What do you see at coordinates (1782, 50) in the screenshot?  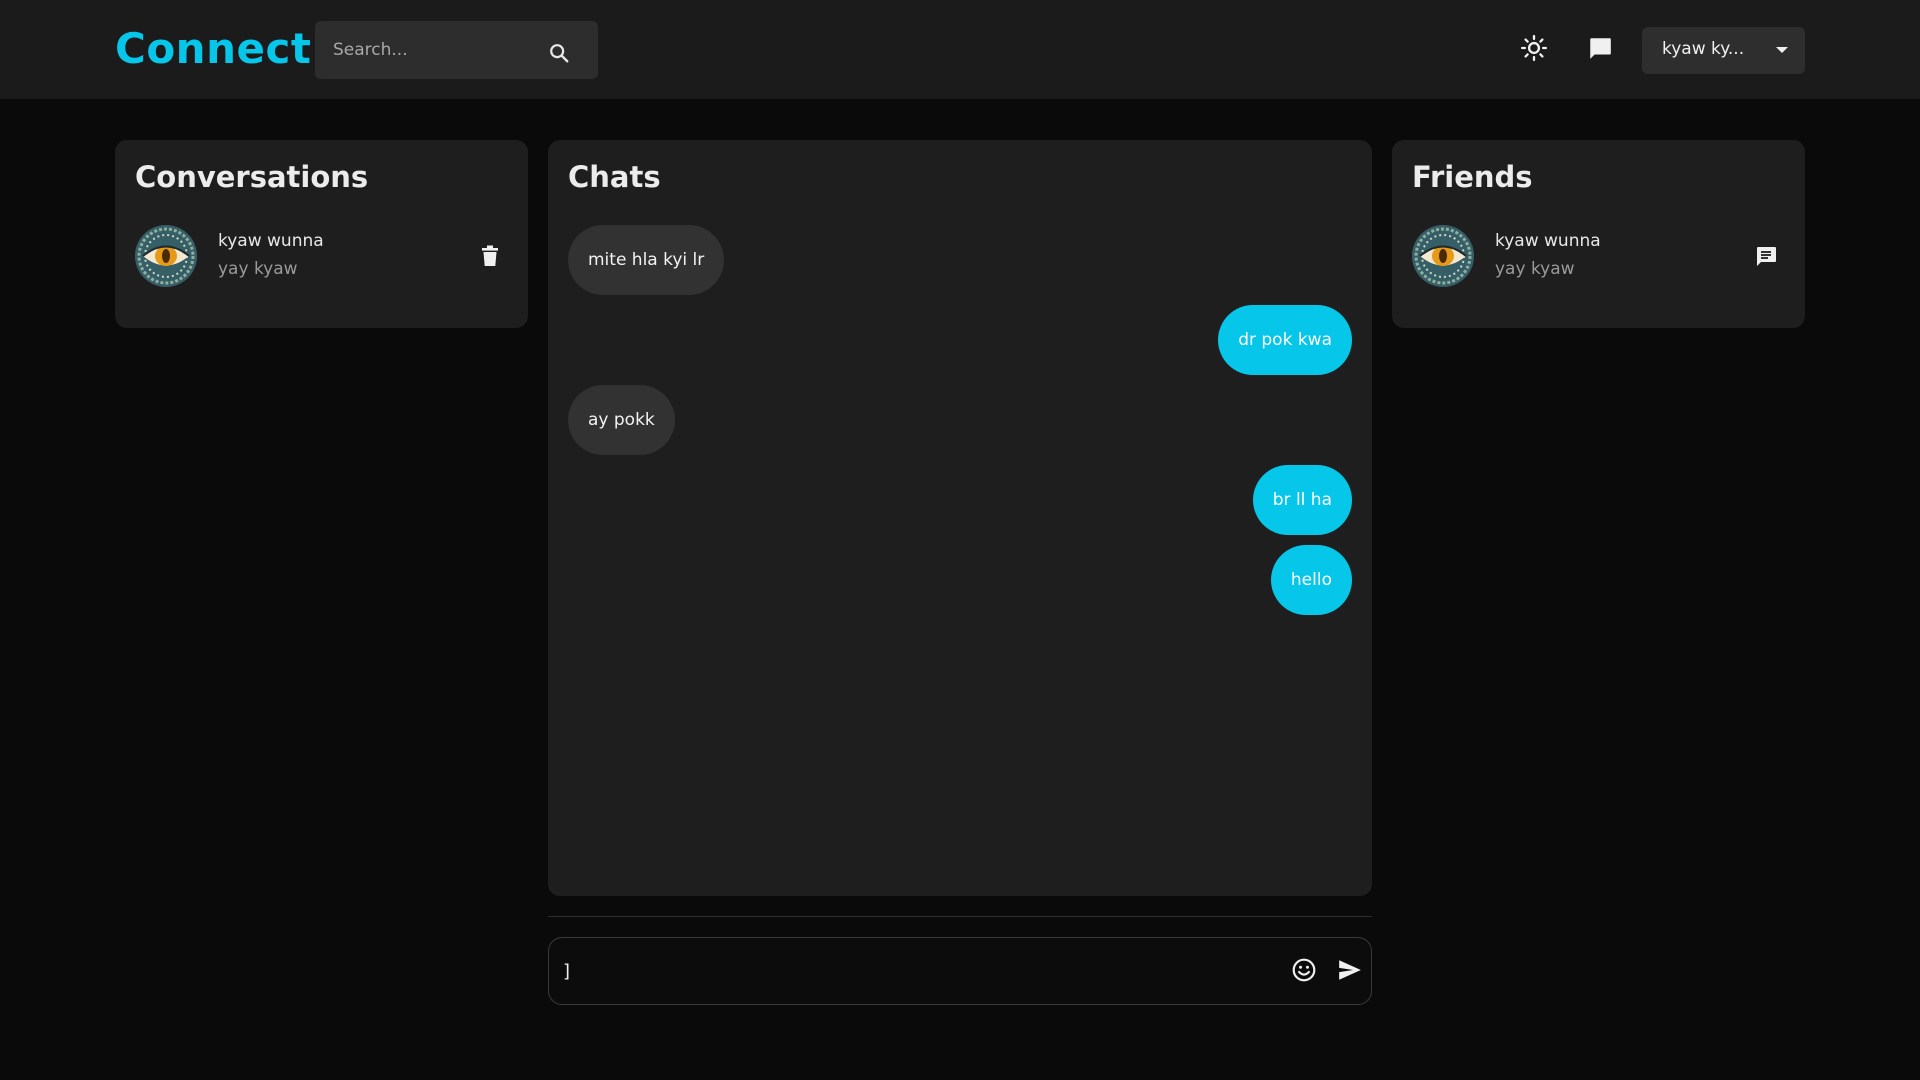 I see `caret-down-icon` at bounding box center [1782, 50].